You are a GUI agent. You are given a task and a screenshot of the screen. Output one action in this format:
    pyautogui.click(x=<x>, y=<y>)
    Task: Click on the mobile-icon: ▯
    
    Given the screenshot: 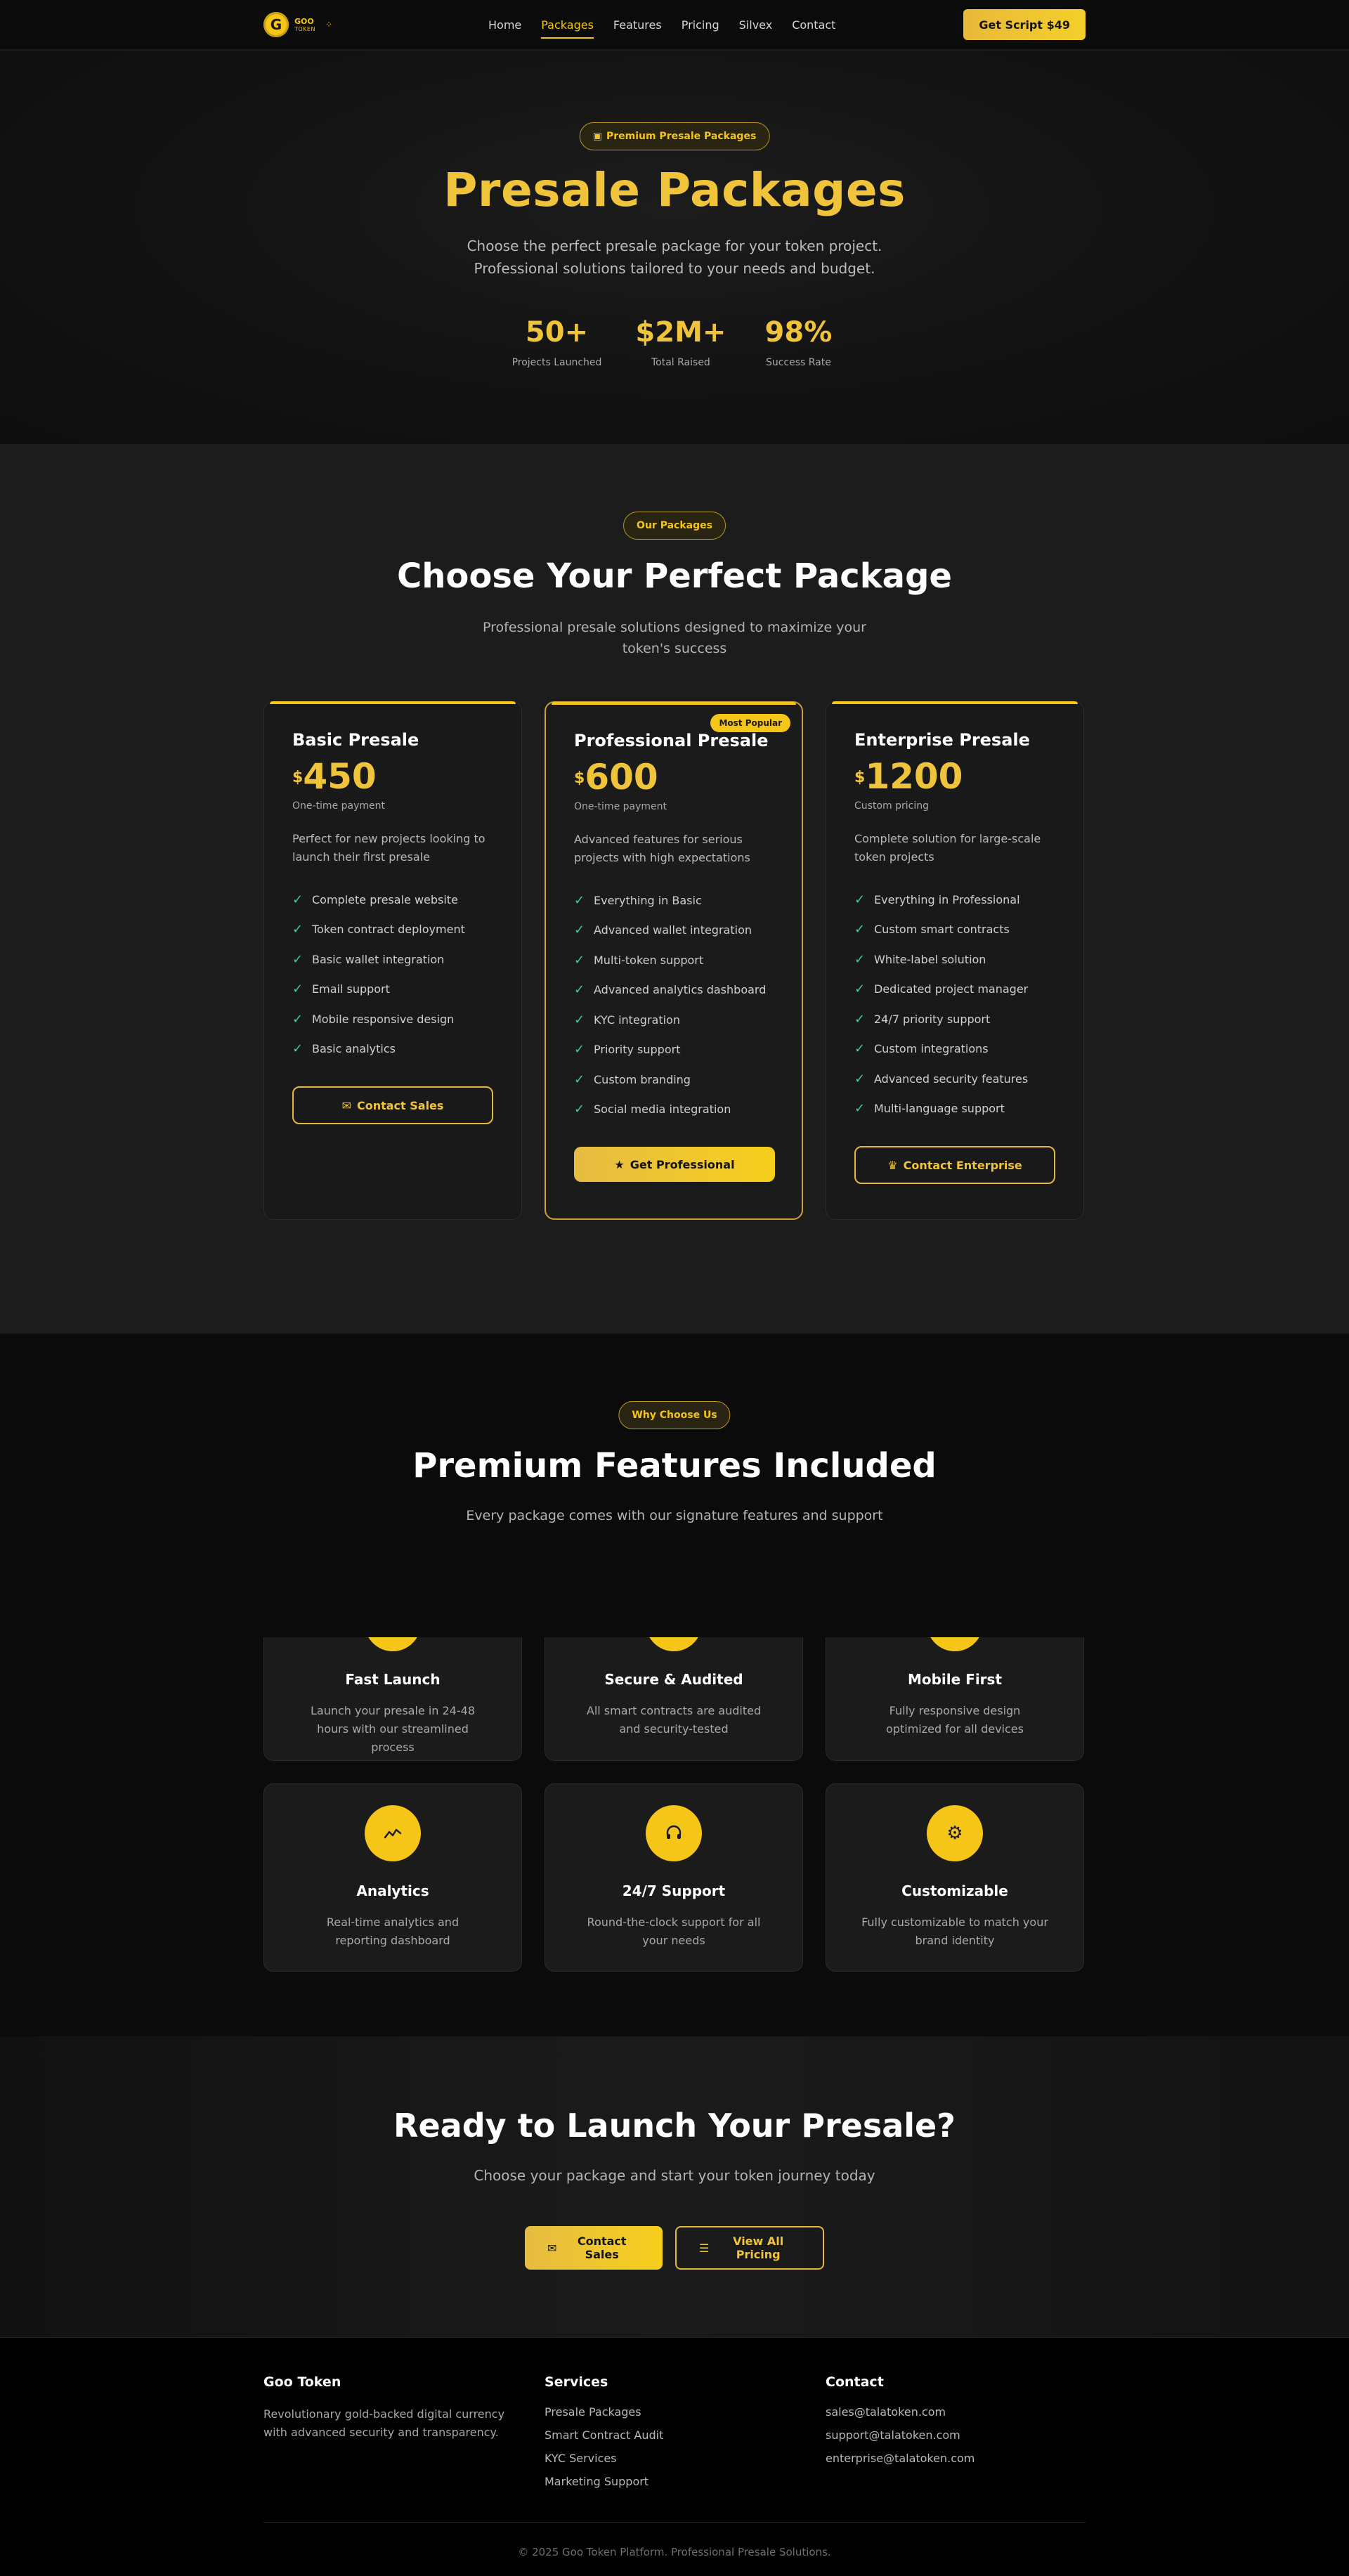 What is the action you would take?
    pyautogui.click(x=955, y=1644)
    